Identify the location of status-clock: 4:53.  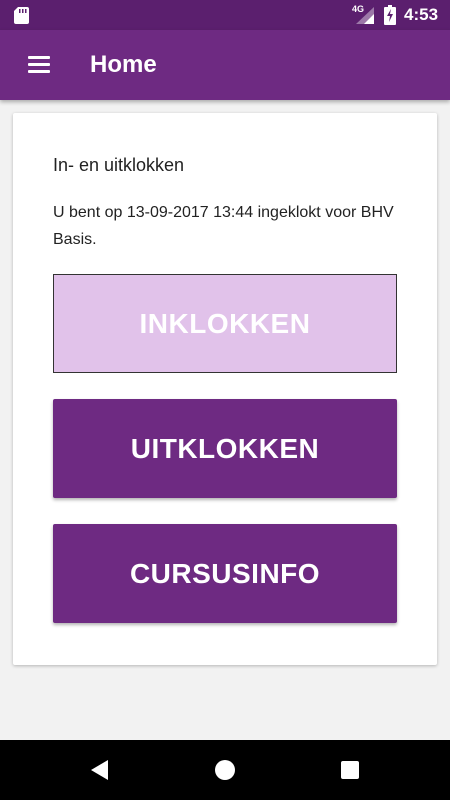
(421, 14).